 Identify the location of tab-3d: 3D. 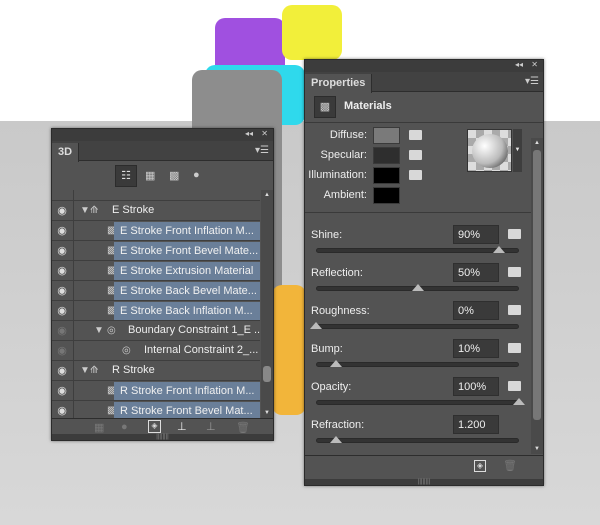
(66, 152).